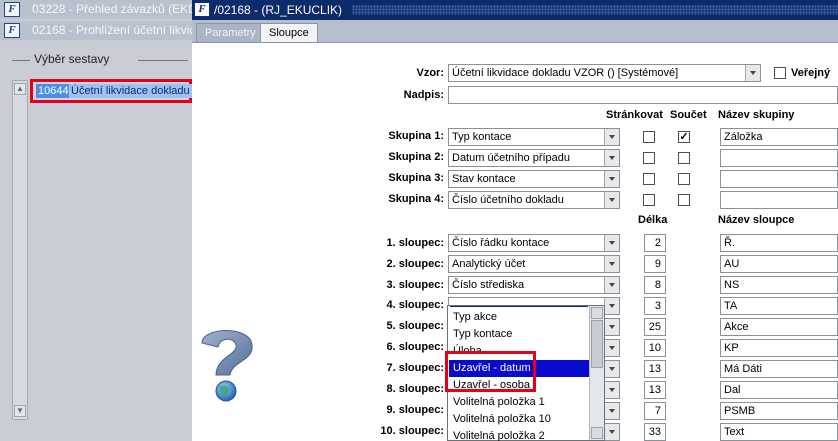  What do you see at coordinates (655, 306) in the screenshot?
I see `column-4-length-input: 3` at bounding box center [655, 306].